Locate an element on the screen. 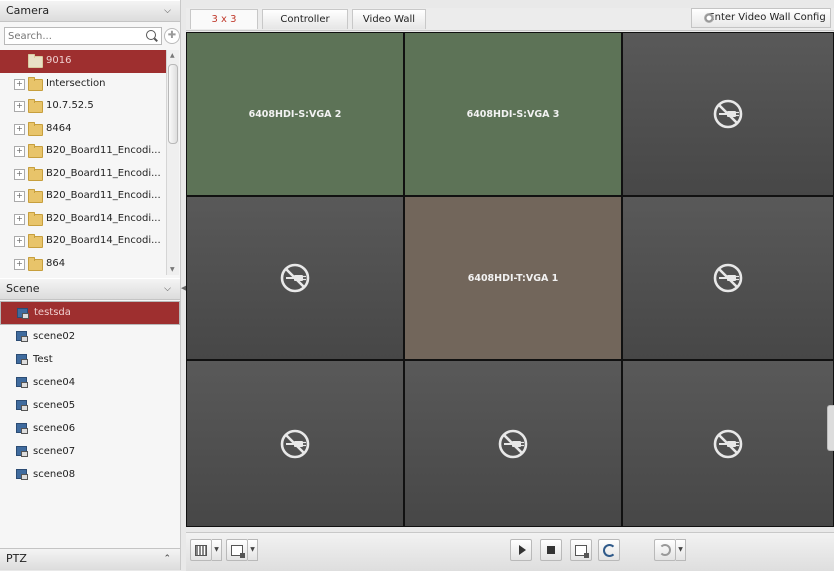  undo-dropdown: ▼ is located at coordinates (681, 550).